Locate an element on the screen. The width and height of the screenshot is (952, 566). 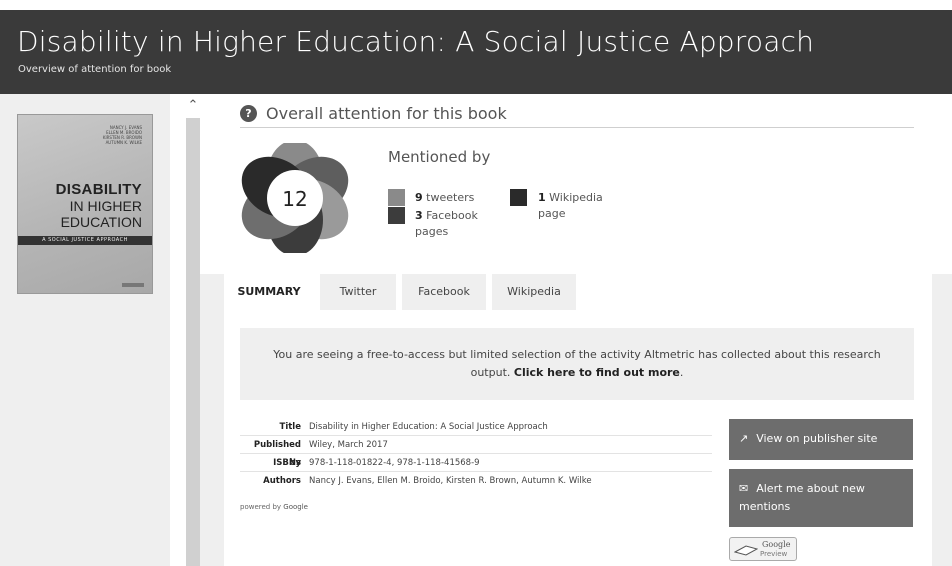
altmetric-donut: 12 is located at coordinates (295, 198).